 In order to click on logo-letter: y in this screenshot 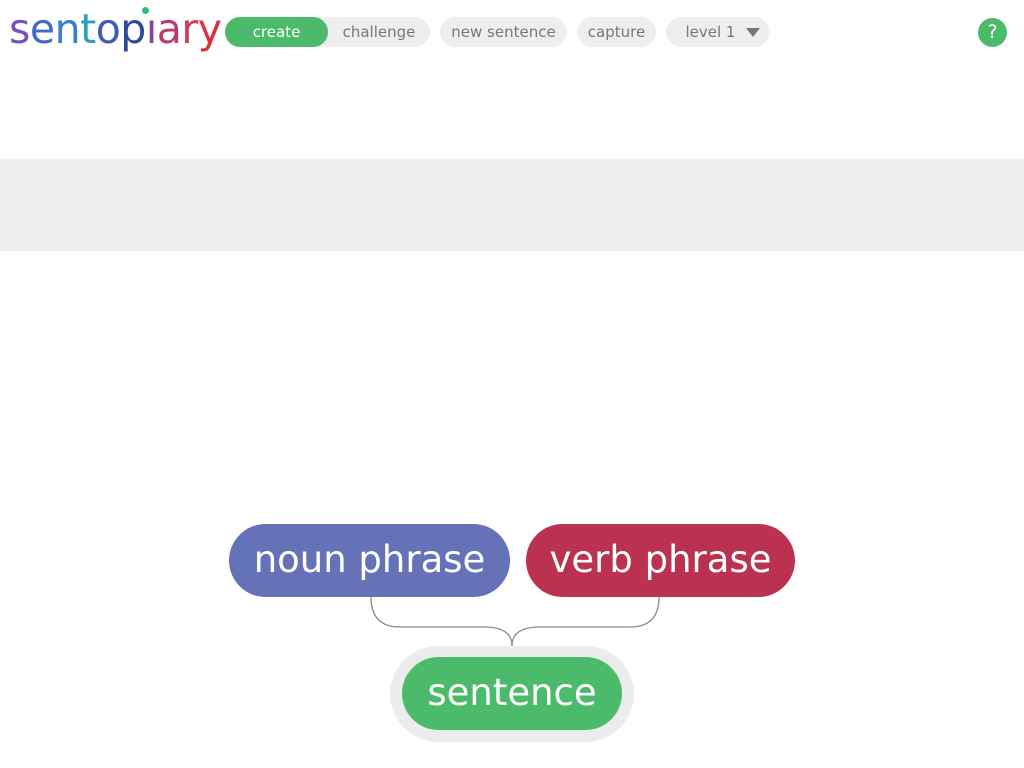, I will do `click(209, 29)`.